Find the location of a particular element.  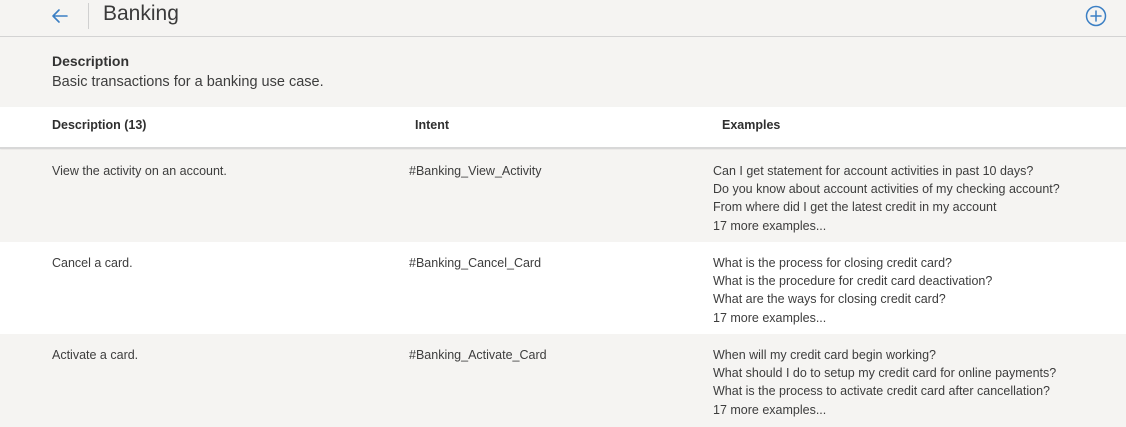

back-button is located at coordinates (60, 16).